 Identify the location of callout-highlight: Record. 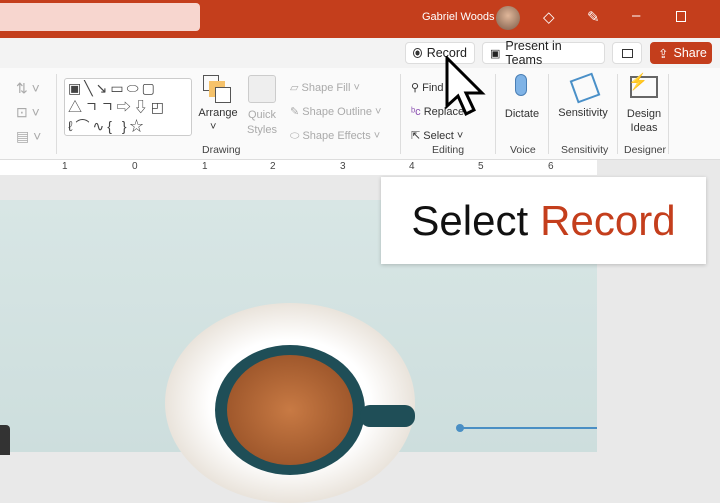
(608, 220).